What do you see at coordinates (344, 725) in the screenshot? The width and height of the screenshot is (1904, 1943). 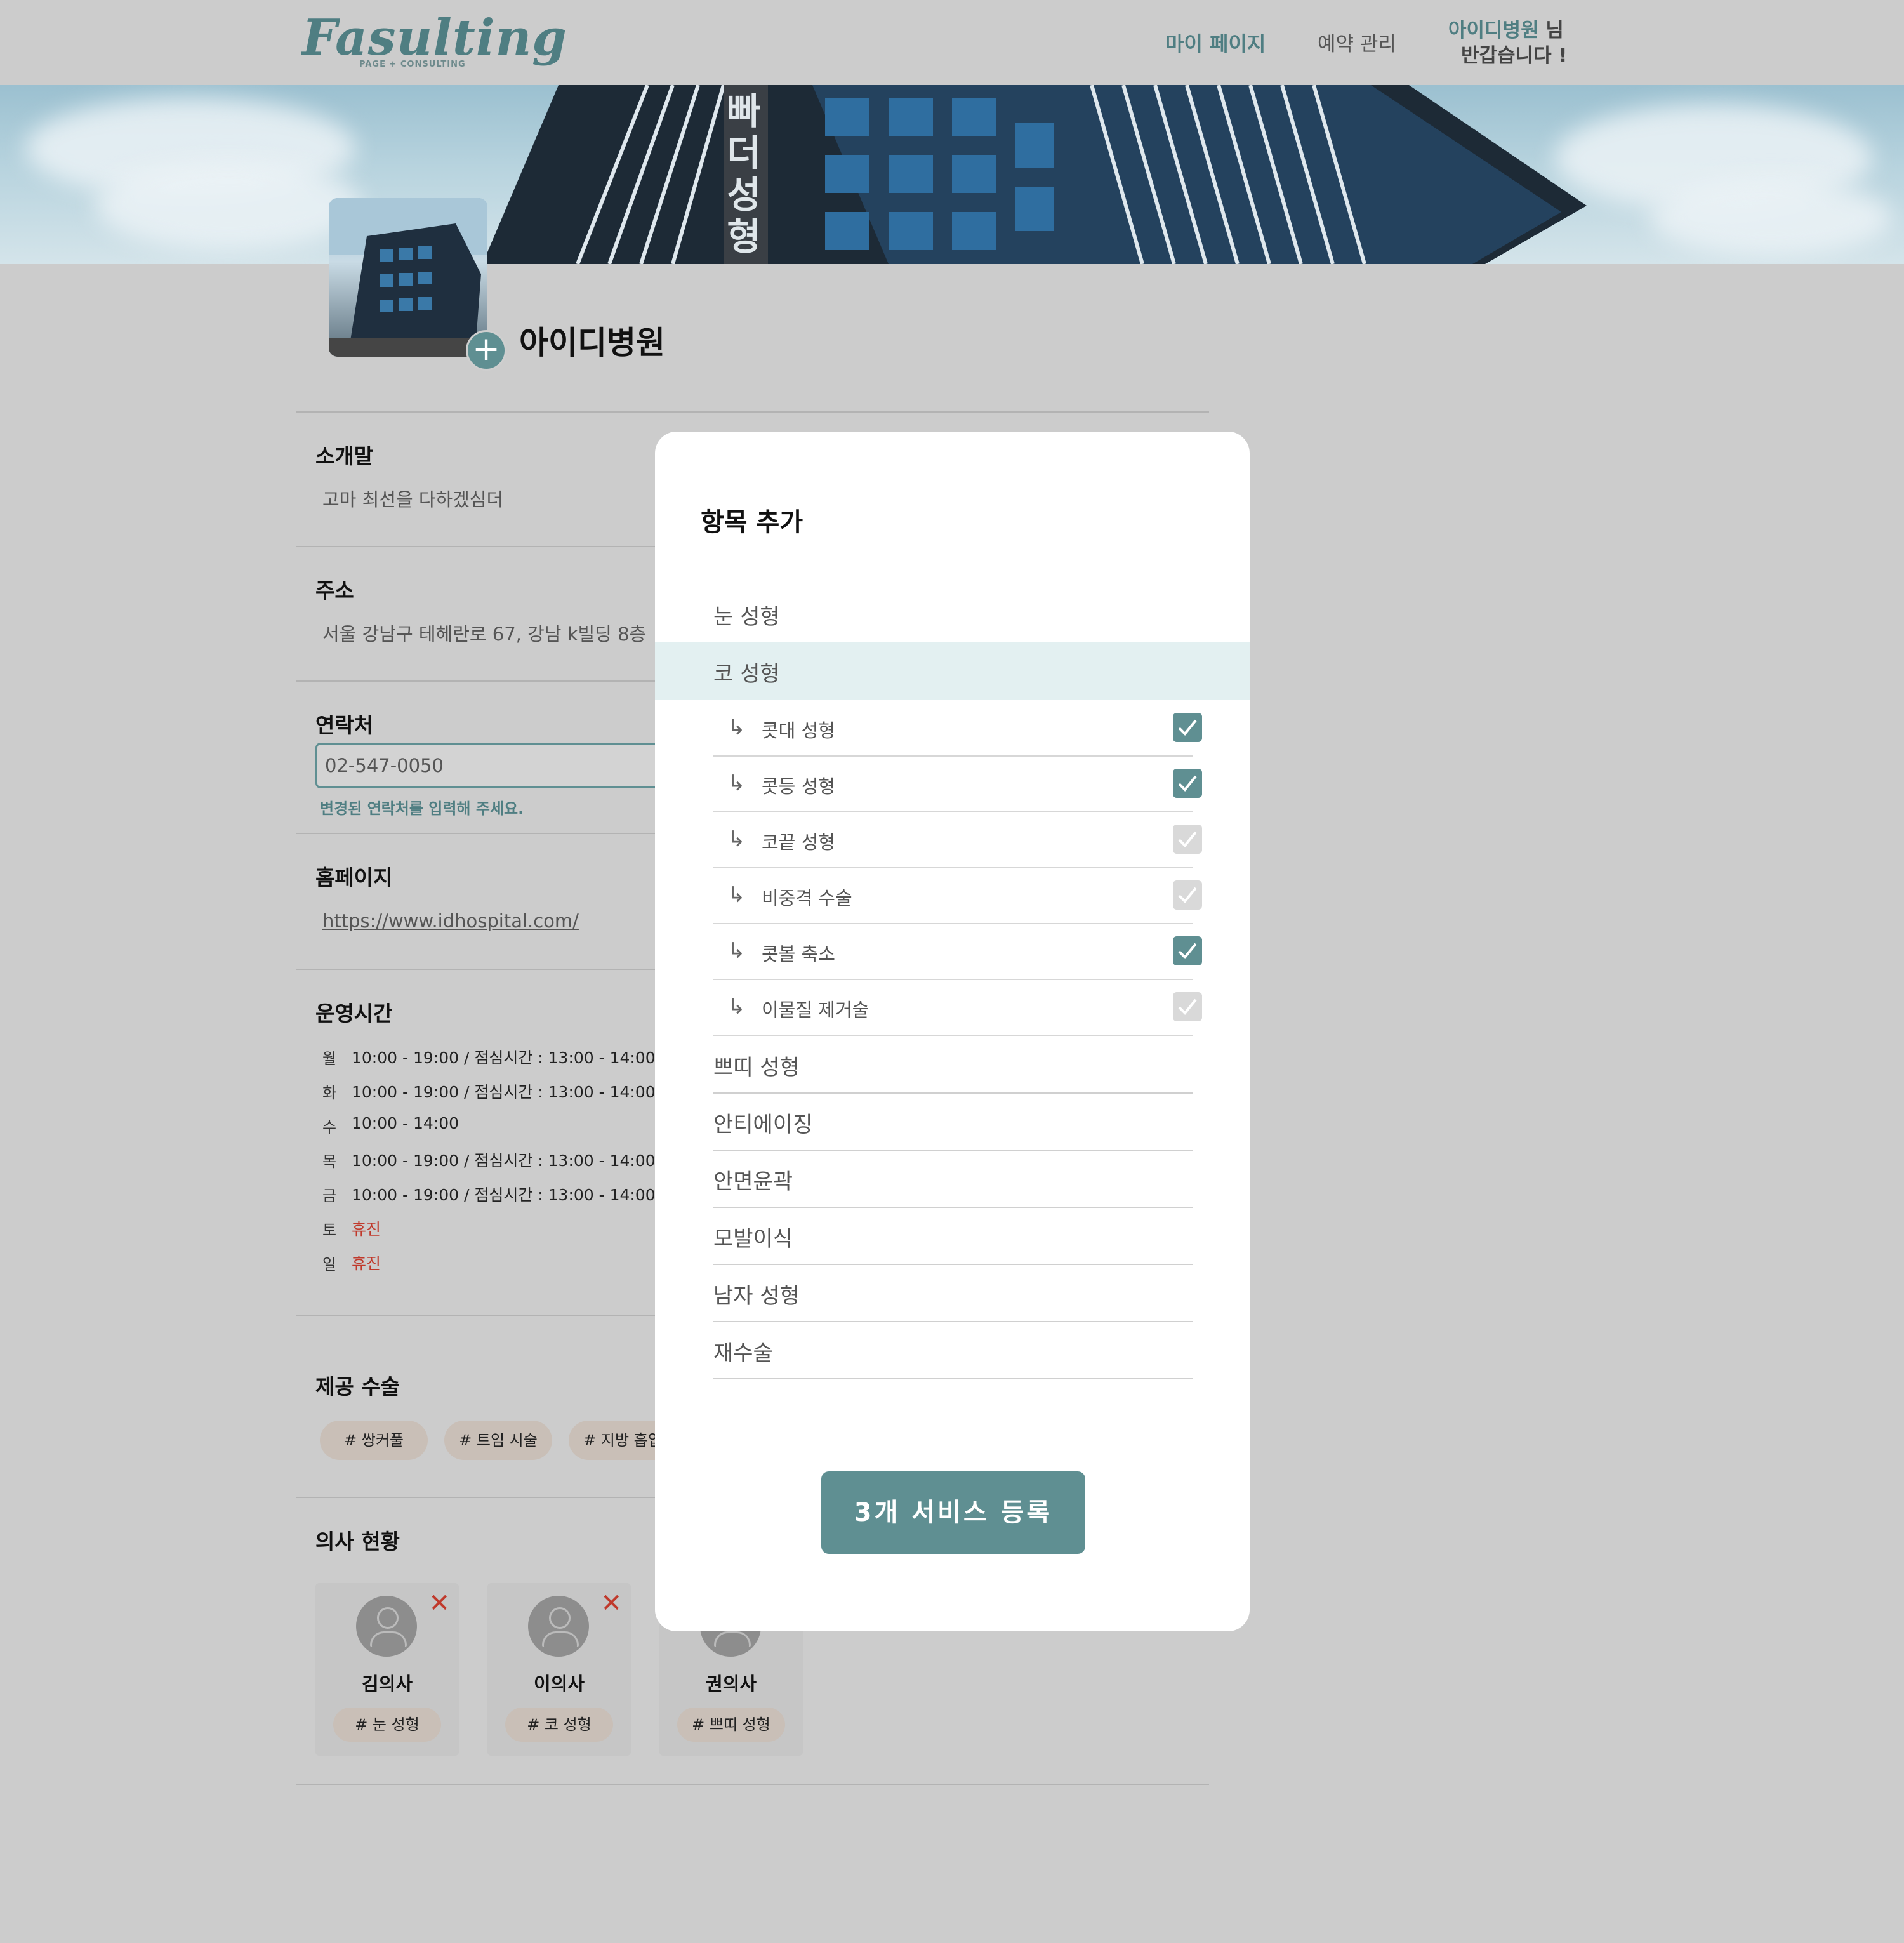 I see `contact-title: 연락처` at bounding box center [344, 725].